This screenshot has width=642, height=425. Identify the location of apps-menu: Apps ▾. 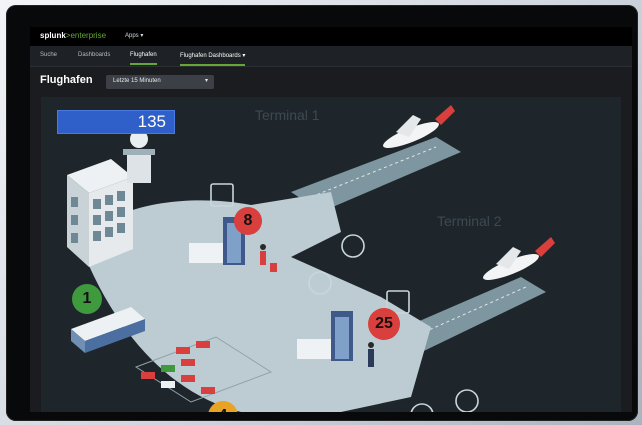
(134, 35).